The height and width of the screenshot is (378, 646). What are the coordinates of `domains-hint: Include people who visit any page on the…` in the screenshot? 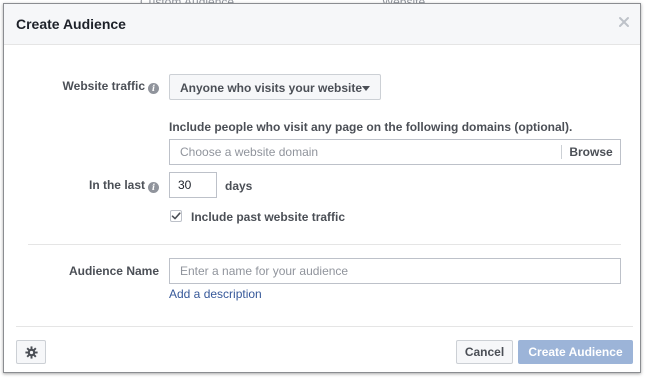 It's located at (371, 127).